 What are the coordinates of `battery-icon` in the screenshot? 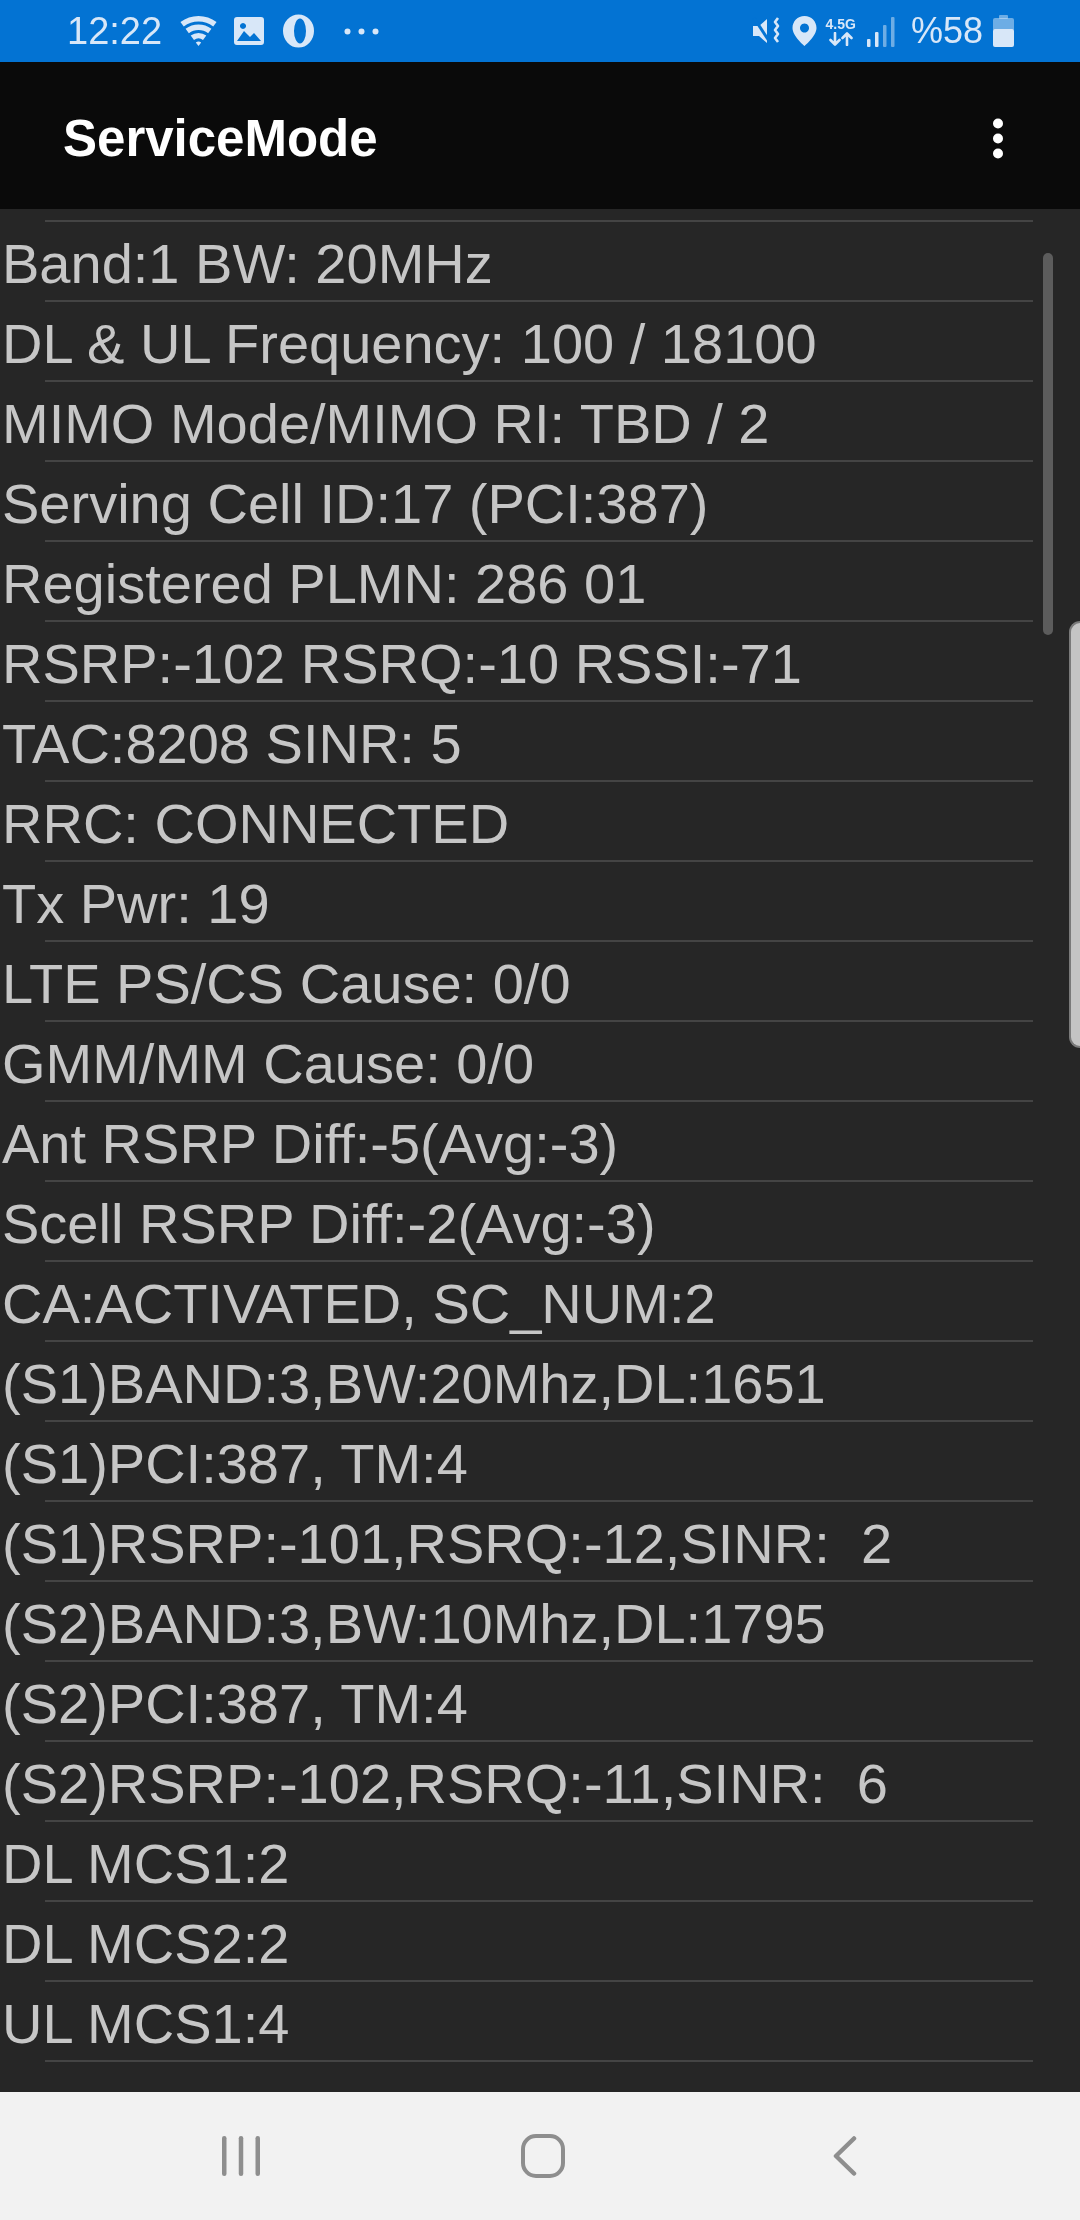 It's located at (1003, 31).